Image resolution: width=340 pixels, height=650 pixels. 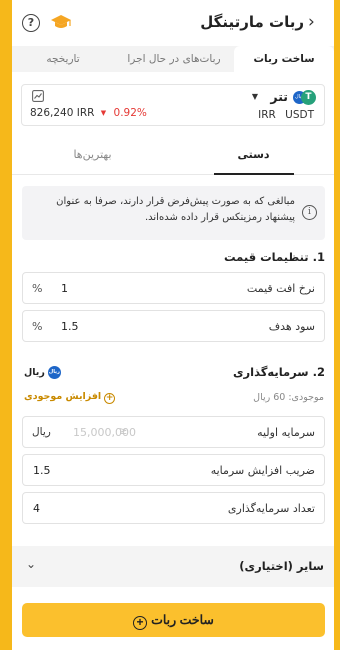 I want to click on market-price: 826,240 IRR, so click(x=62, y=113).